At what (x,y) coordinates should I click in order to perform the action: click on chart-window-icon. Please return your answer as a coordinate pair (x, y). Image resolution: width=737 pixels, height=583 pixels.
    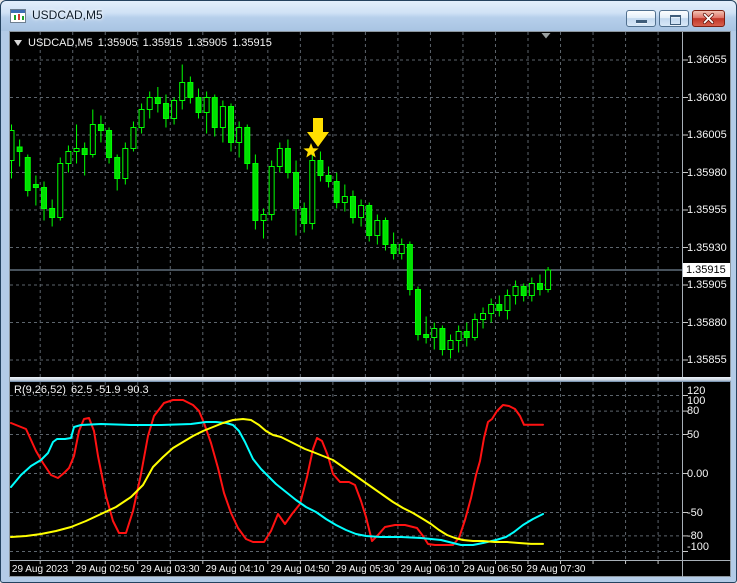
    Looking at the image, I should click on (18, 16).